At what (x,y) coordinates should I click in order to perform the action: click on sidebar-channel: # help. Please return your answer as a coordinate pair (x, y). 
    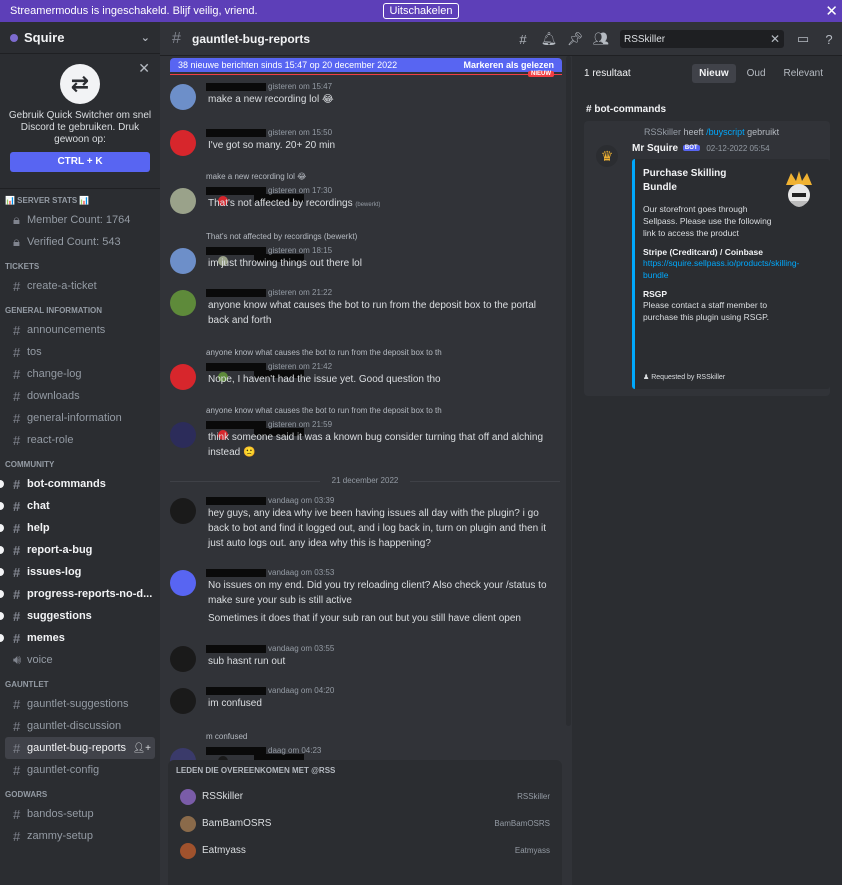
    Looking at the image, I should click on (77, 528).